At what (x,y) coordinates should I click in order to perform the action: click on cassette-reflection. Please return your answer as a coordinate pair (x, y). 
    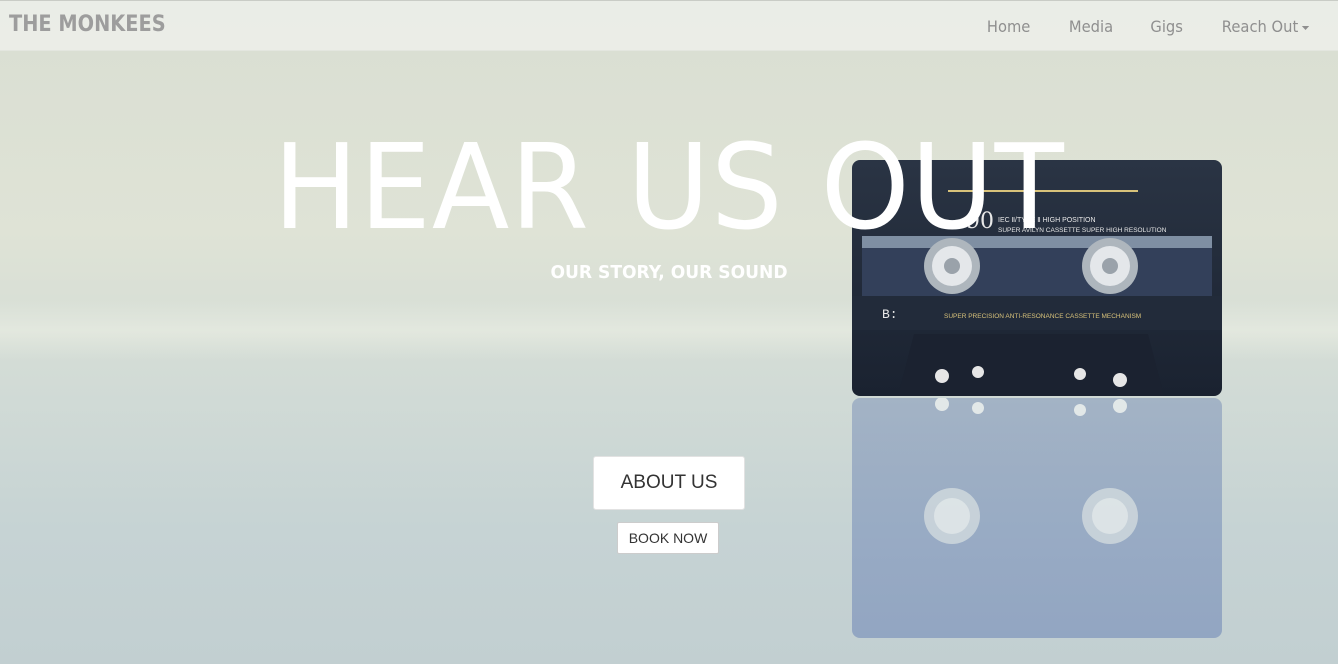
    Looking at the image, I should click on (1037, 518).